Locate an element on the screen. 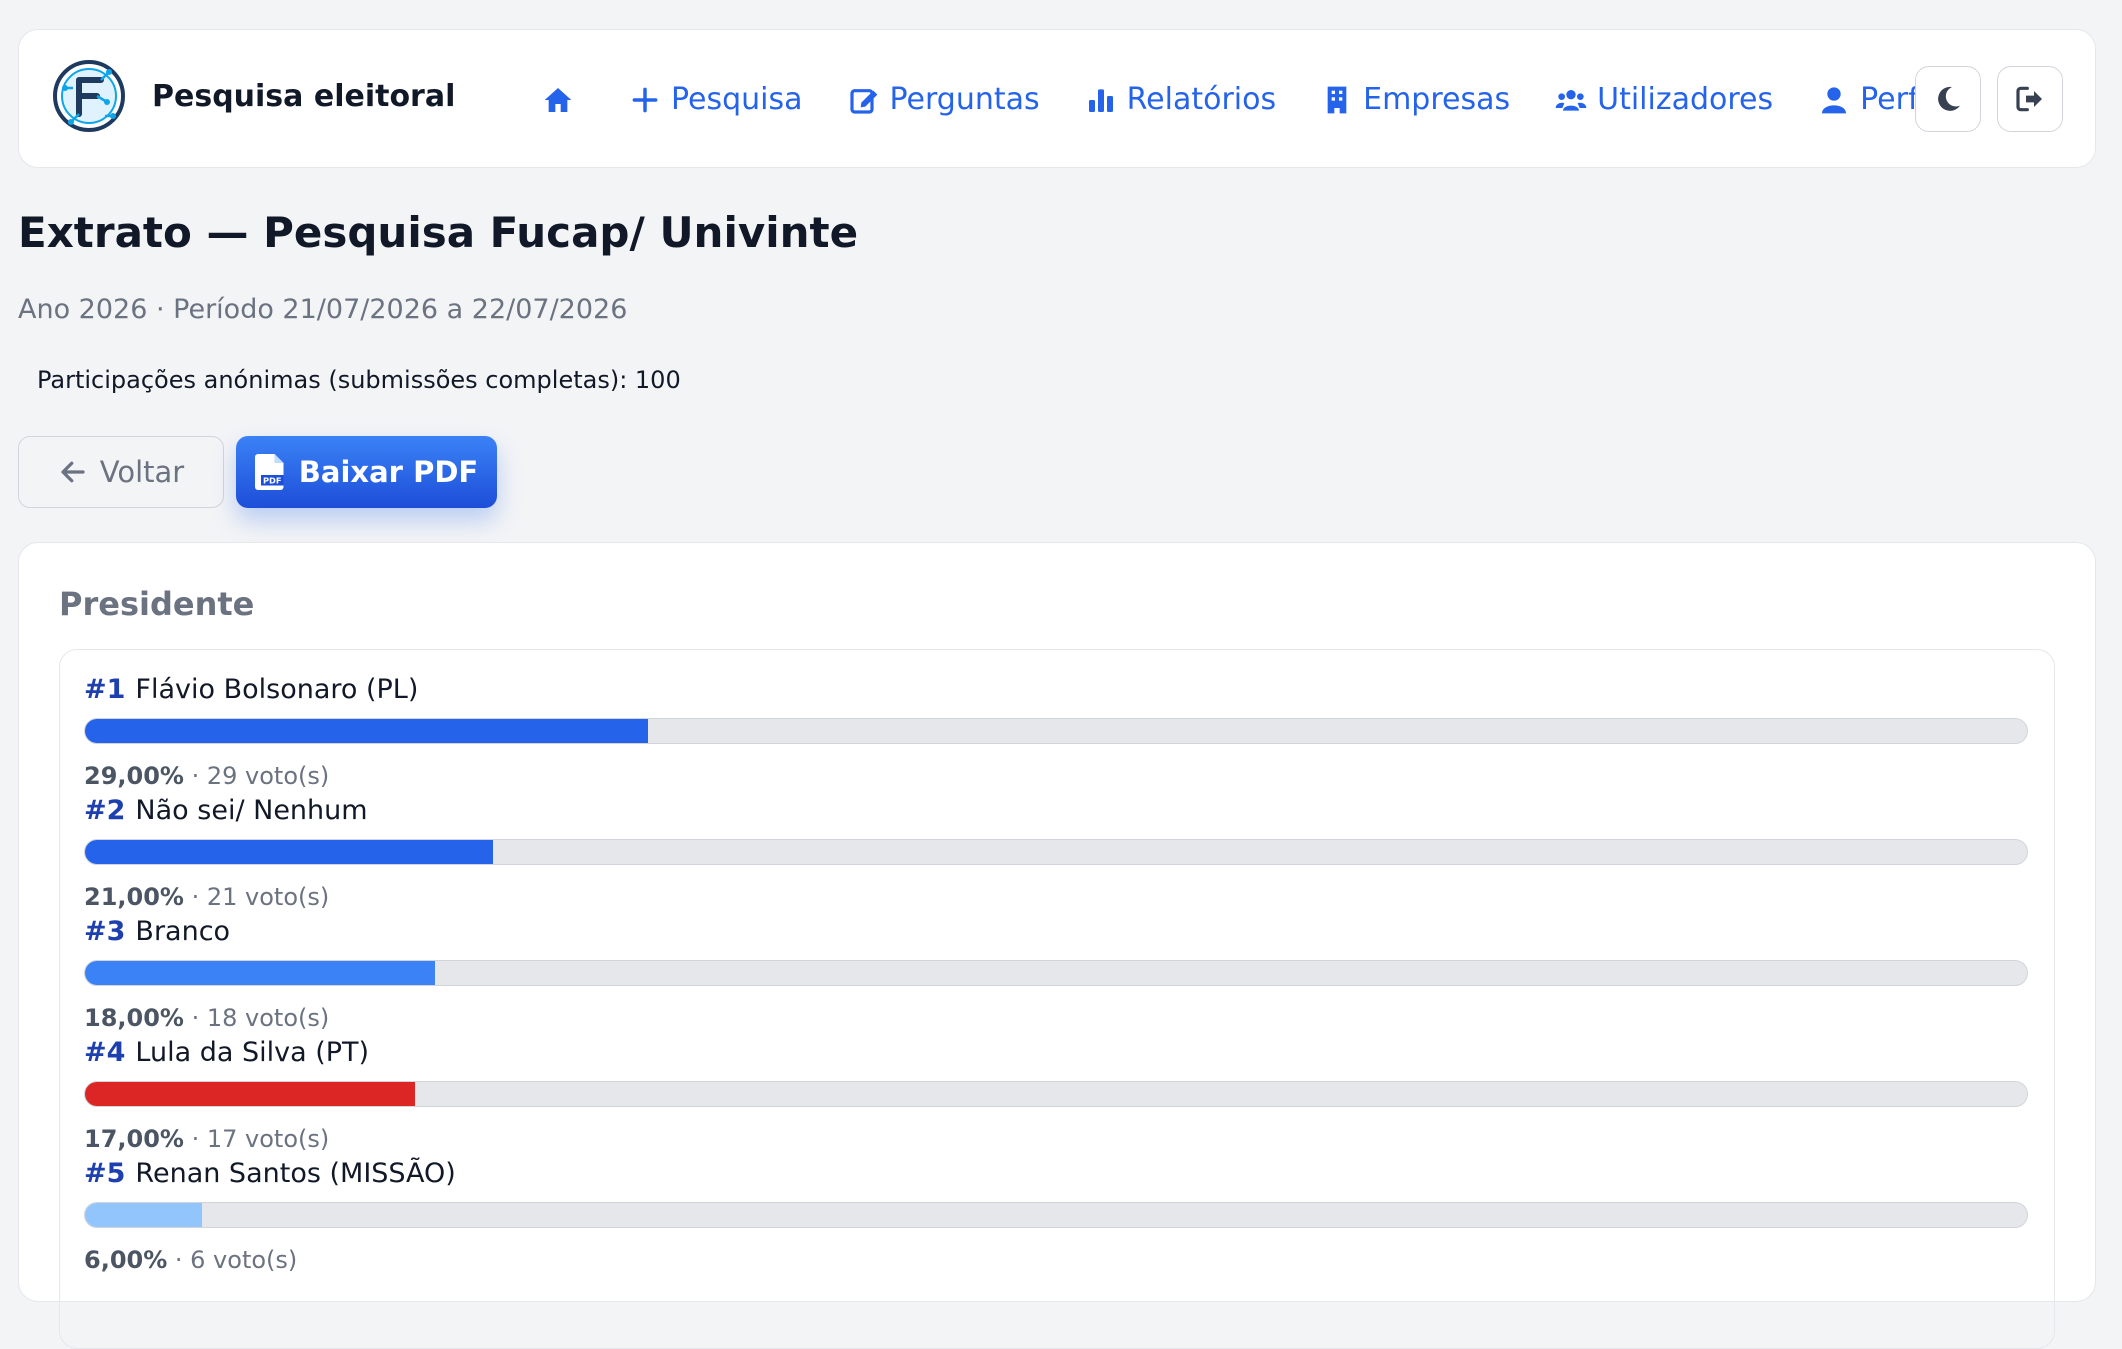 This screenshot has height=1349, width=2122. nav-relatorios: Relatórios is located at coordinates (1180, 99).